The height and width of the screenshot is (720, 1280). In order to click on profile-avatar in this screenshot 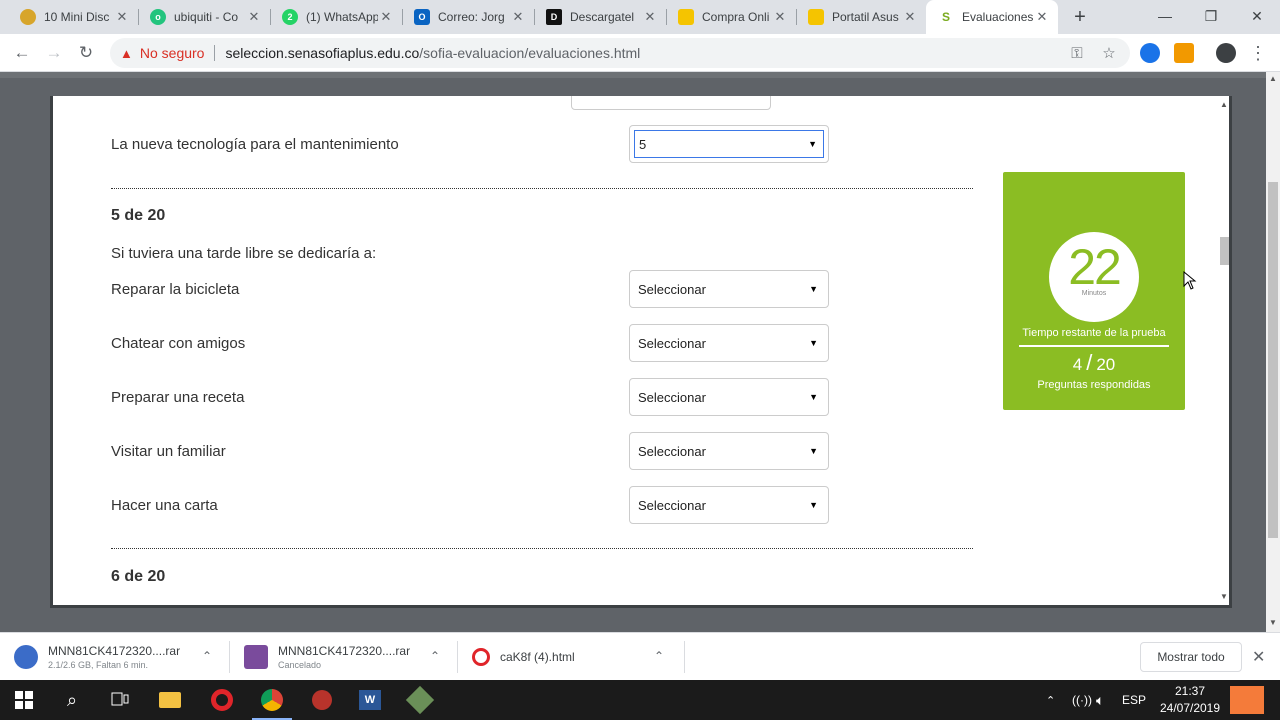, I will do `click(1226, 53)`.